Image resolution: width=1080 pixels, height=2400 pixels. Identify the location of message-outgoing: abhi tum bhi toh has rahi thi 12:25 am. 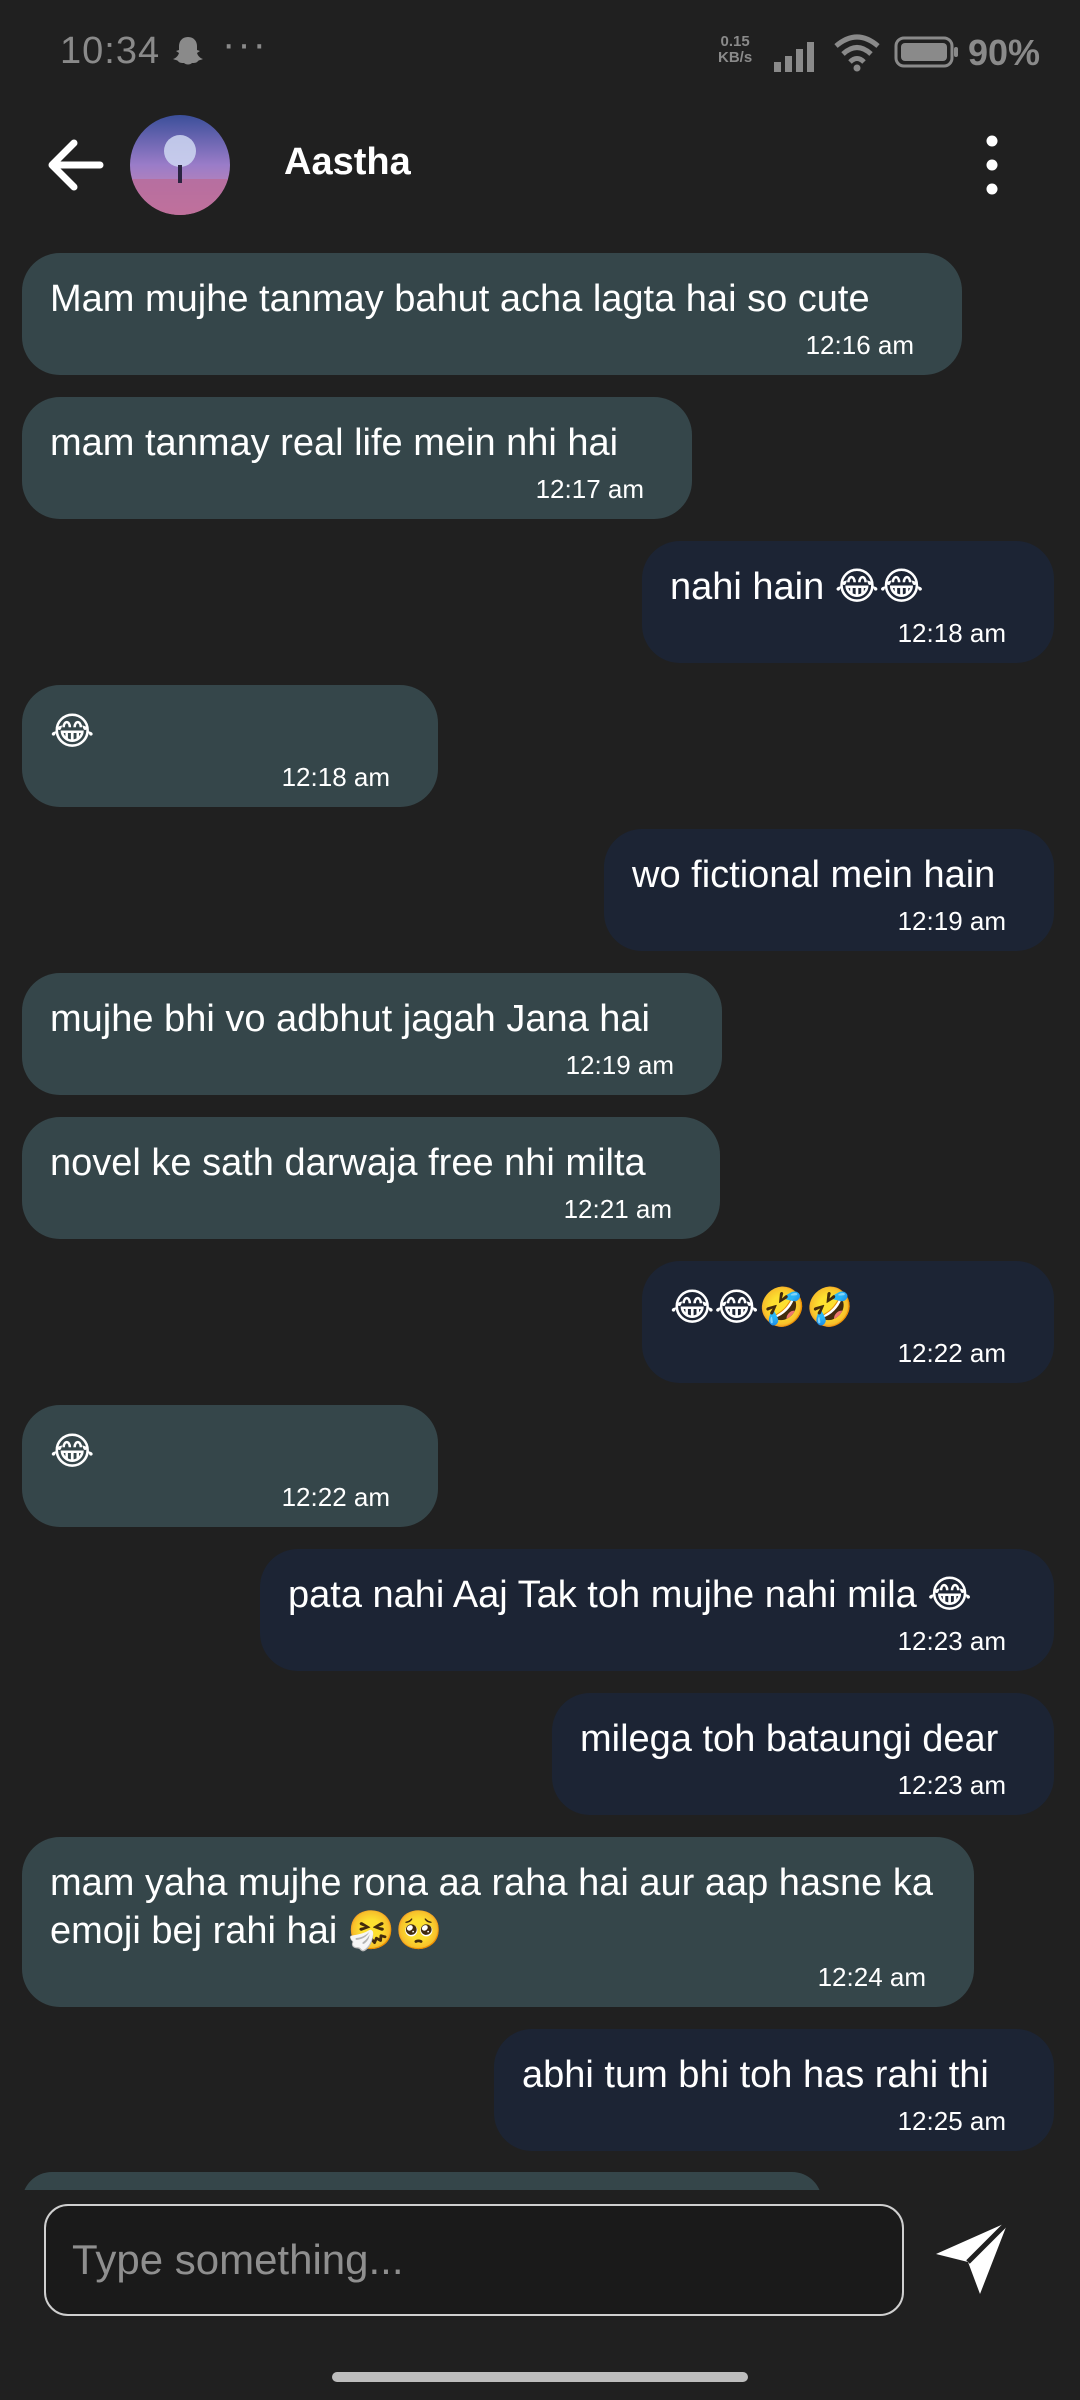
(774, 2090).